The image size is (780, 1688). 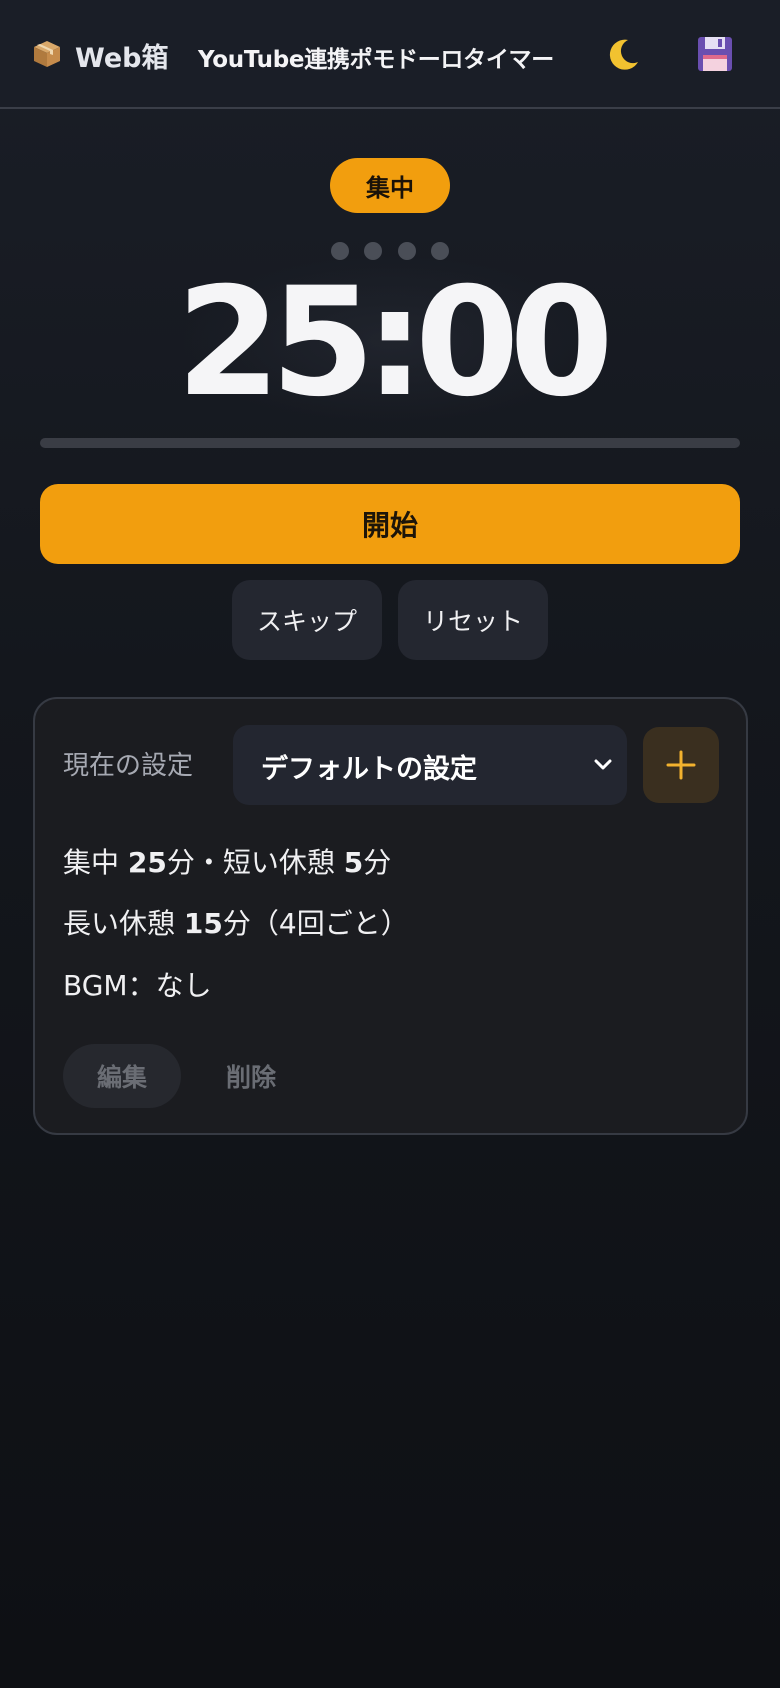 What do you see at coordinates (473, 620) in the screenshot?
I see `reset-button: リセット` at bounding box center [473, 620].